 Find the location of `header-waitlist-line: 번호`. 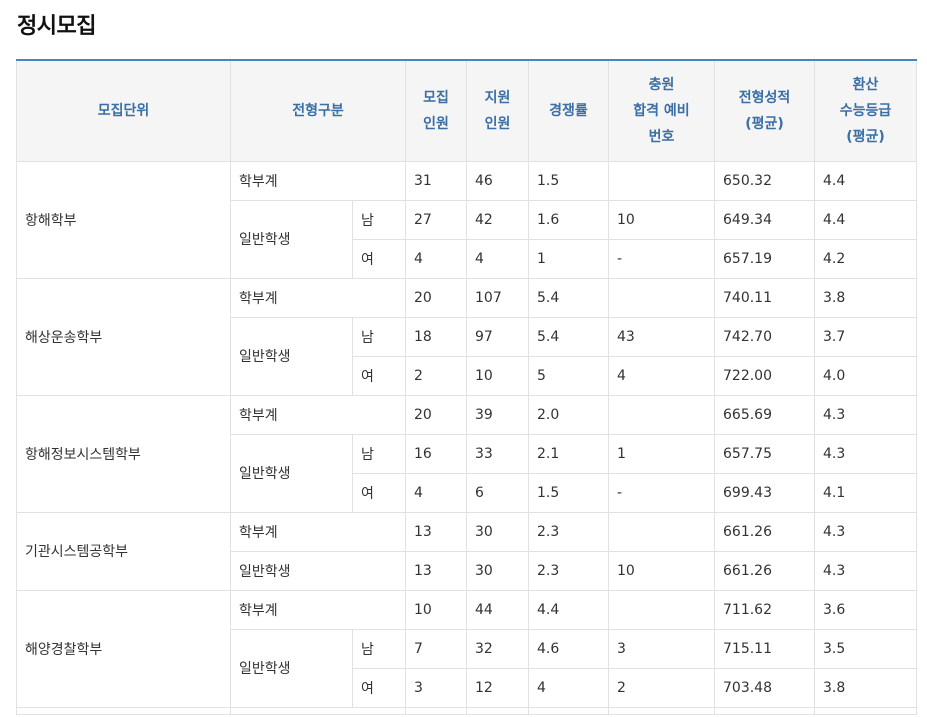

header-waitlist-line: 번호 is located at coordinates (661, 136).